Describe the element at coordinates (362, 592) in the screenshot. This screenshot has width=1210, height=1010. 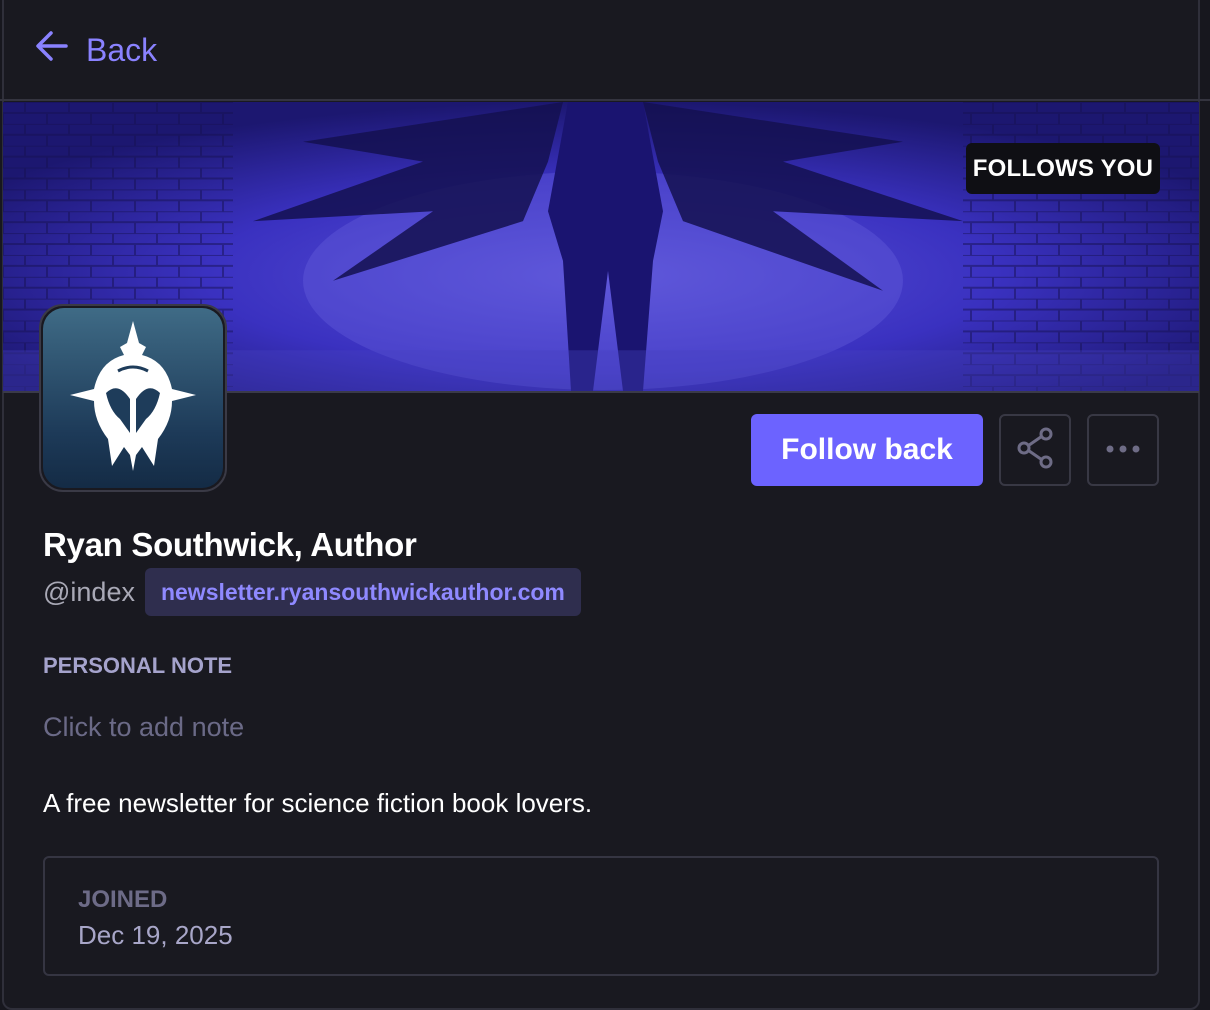
I see `profile-domain-link: newsletter.ryansouthwickauthor.com` at that location.